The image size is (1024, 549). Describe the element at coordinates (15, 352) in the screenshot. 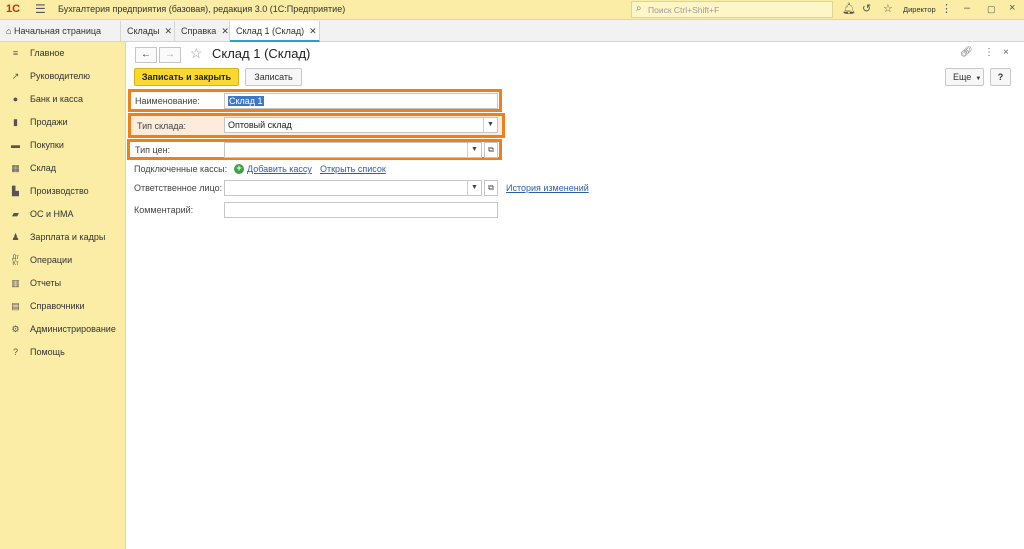

I see `help-icon: ?` at that location.